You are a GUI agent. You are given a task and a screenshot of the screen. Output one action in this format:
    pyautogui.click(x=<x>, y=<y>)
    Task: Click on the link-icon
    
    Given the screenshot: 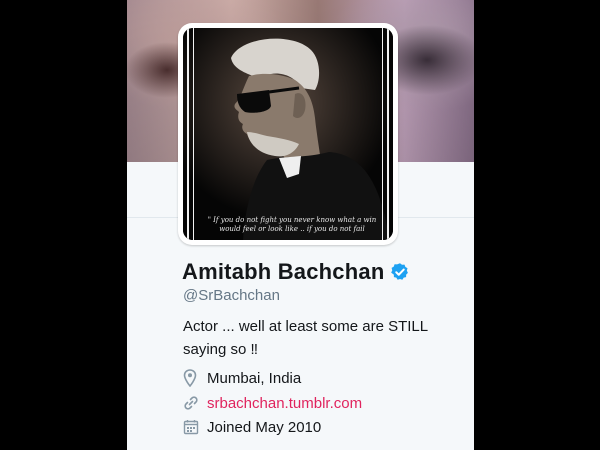 What is the action you would take?
    pyautogui.click(x=193, y=403)
    